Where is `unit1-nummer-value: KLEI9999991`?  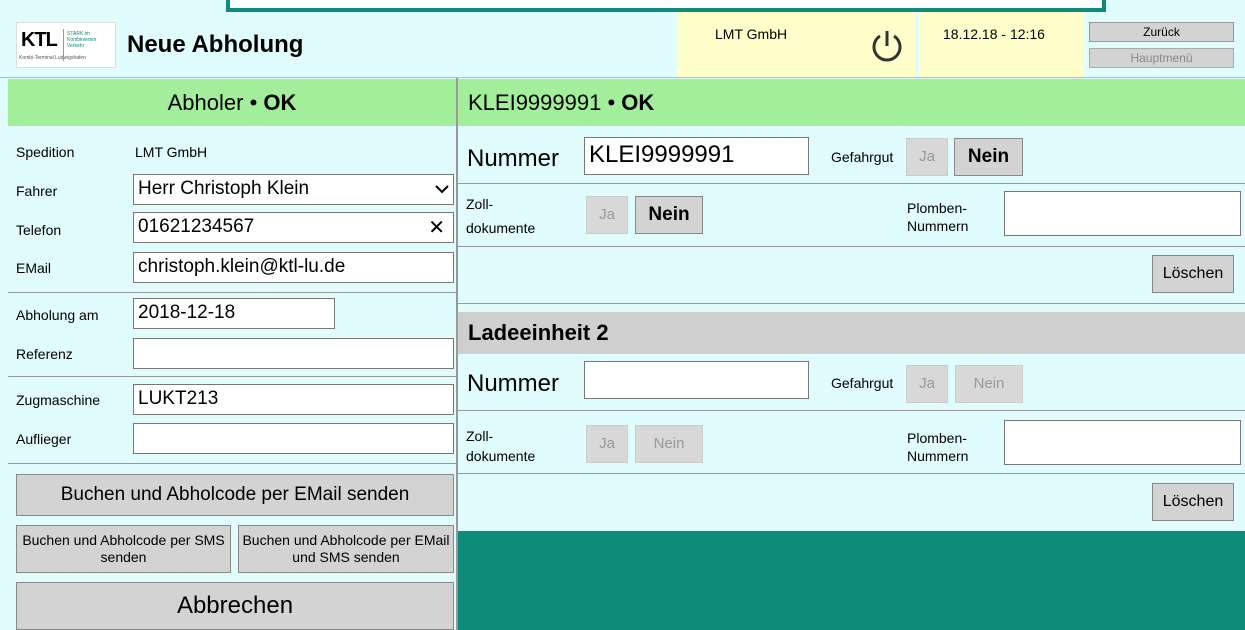 unit1-nummer-value: KLEI9999991 is located at coordinates (662, 154).